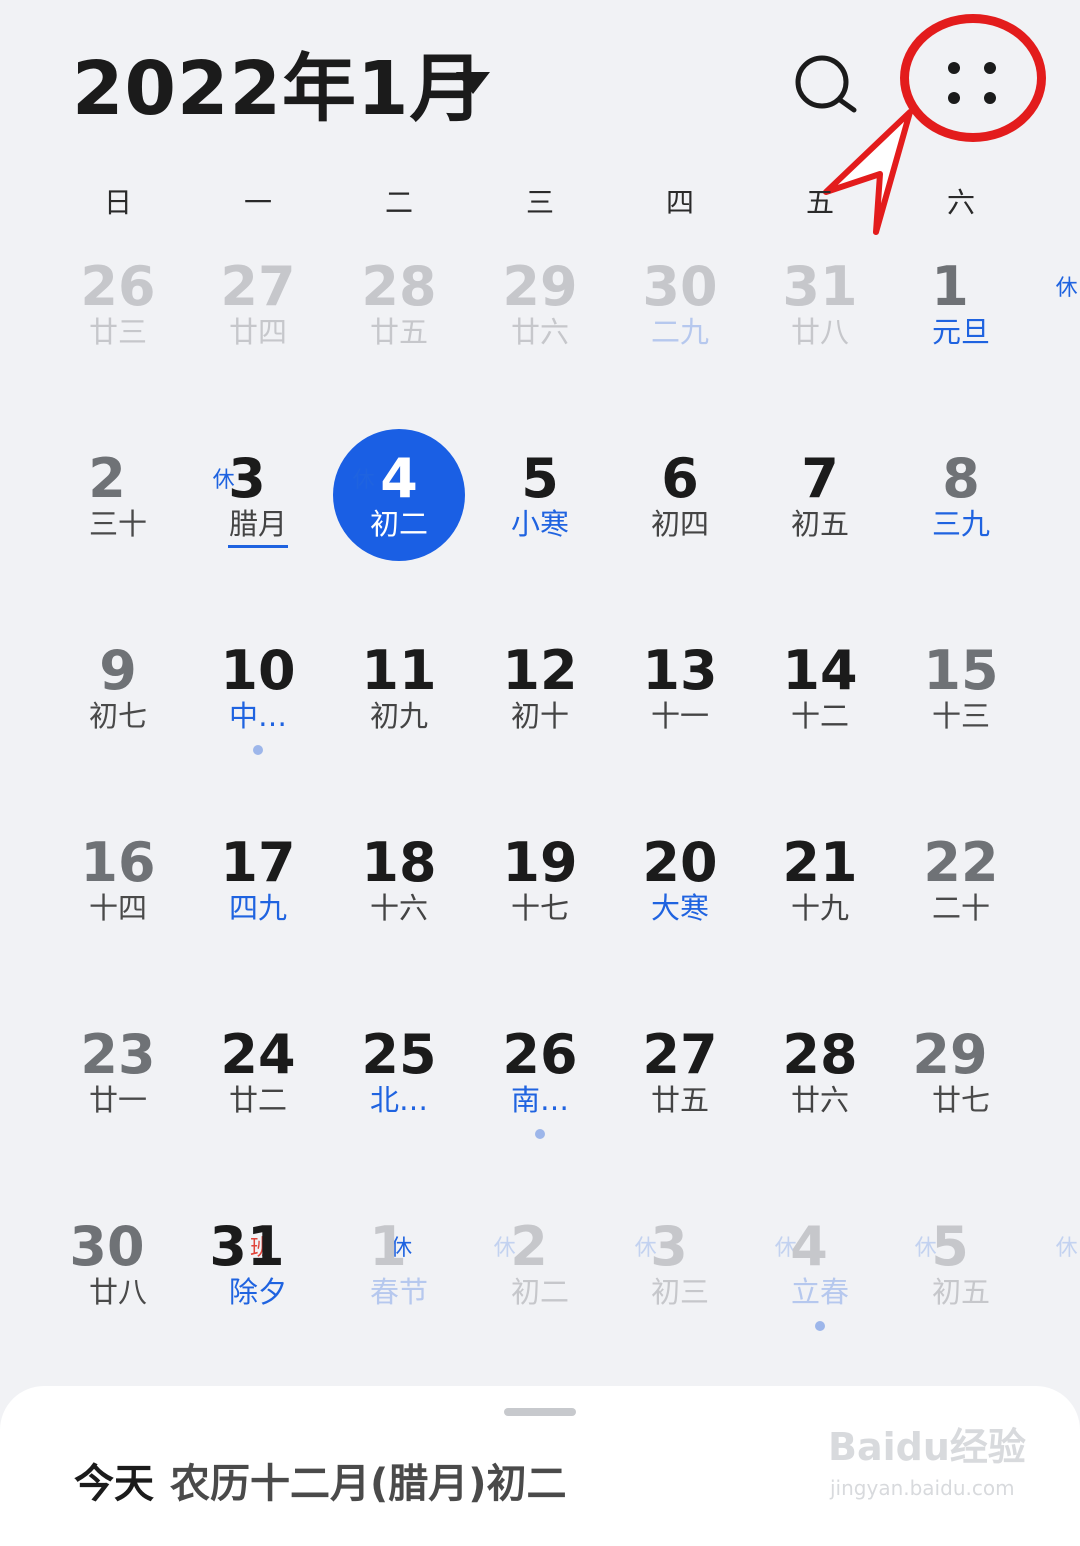 Image resolution: width=1080 pixels, height=1546 pixels. I want to click on lunar-label: 四九, so click(257, 908).